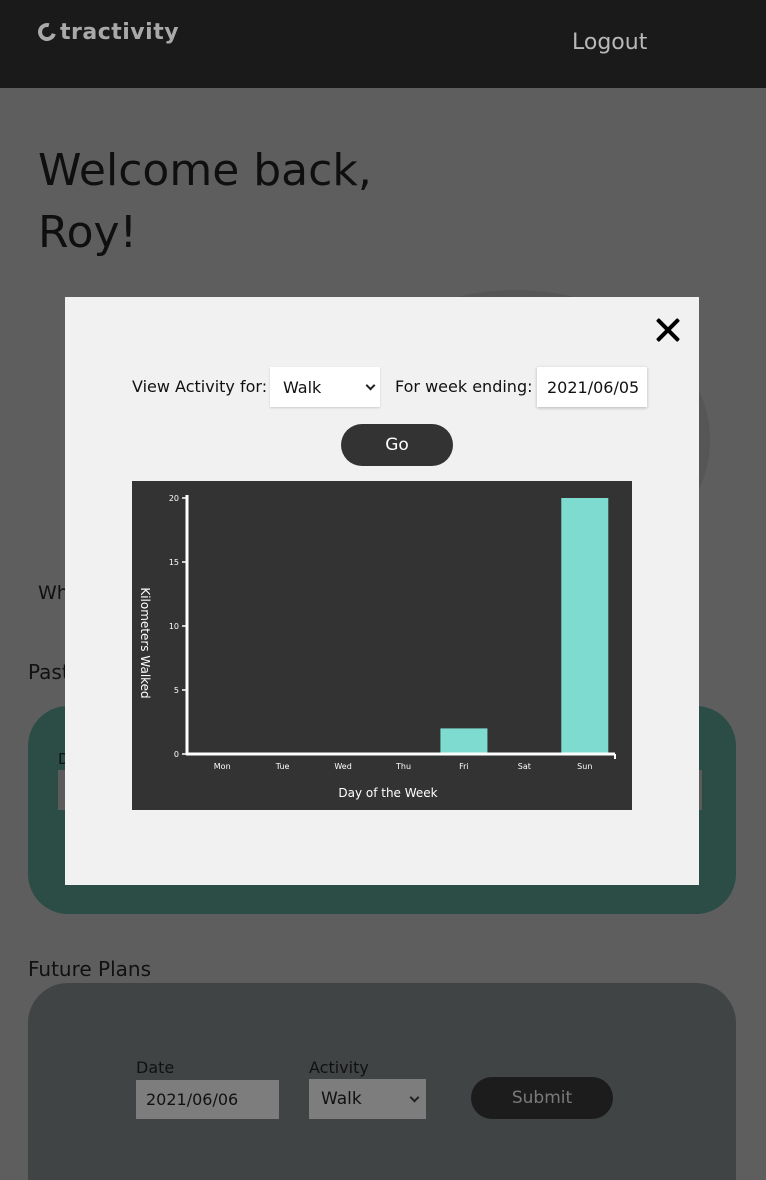 The height and width of the screenshot is (1180, 766). Describe the element at coordinates (524, 766) in the screenshot. I see `x-tick-label: Sat` at that location.